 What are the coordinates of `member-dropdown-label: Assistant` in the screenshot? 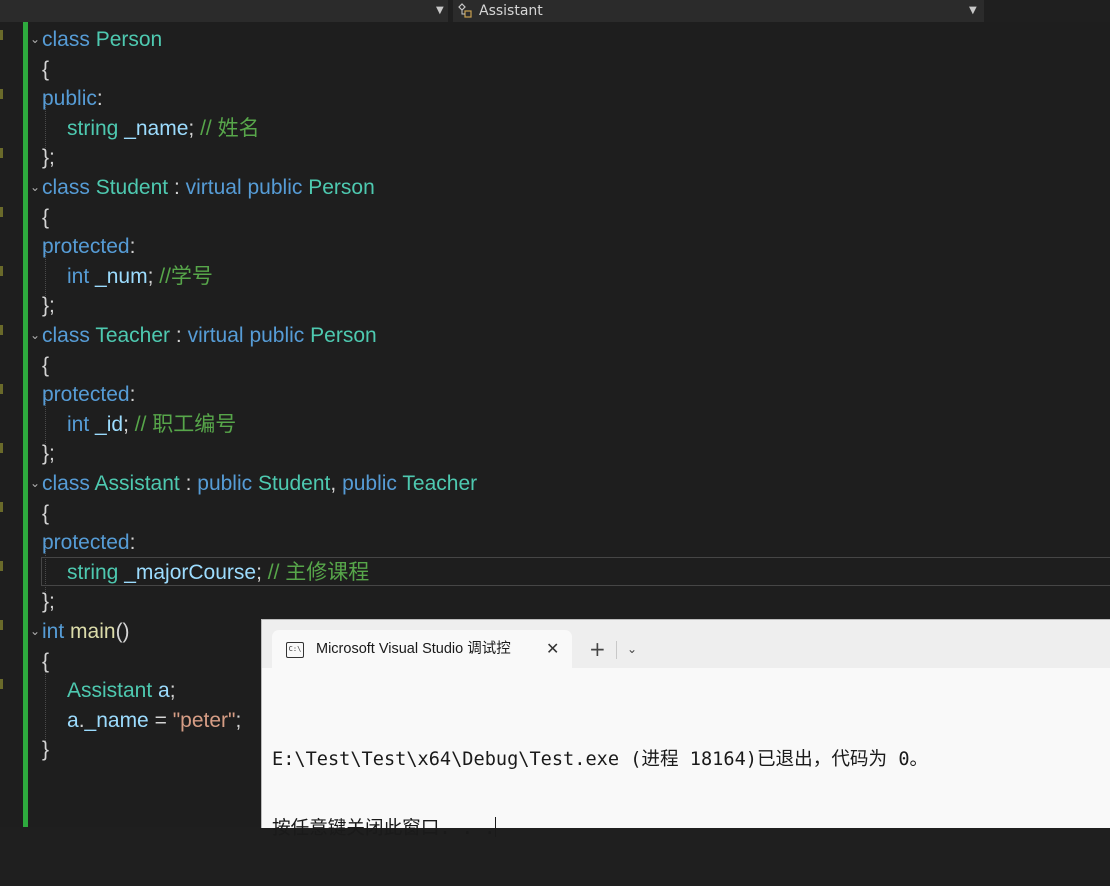 It's located at (511, 11).